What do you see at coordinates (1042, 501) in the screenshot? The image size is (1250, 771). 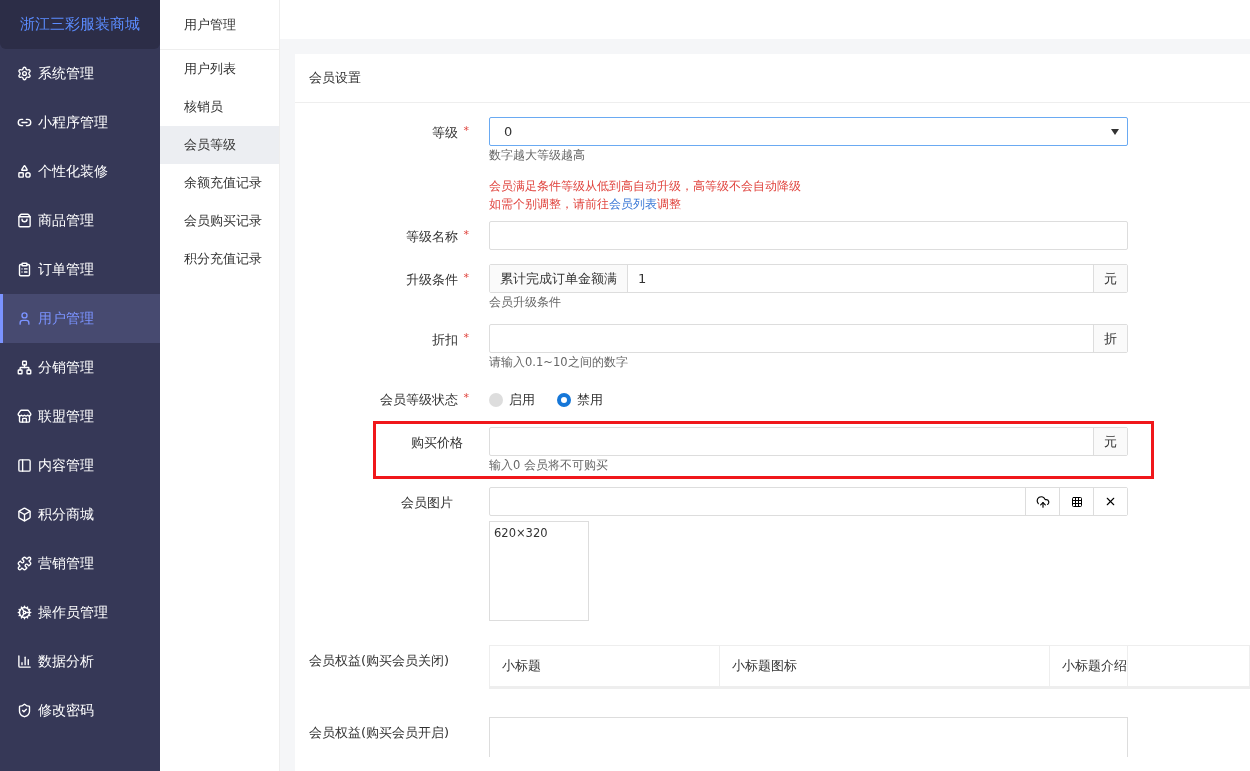 I see `cloud-upload-icon` at bounding box center [1042, 501].